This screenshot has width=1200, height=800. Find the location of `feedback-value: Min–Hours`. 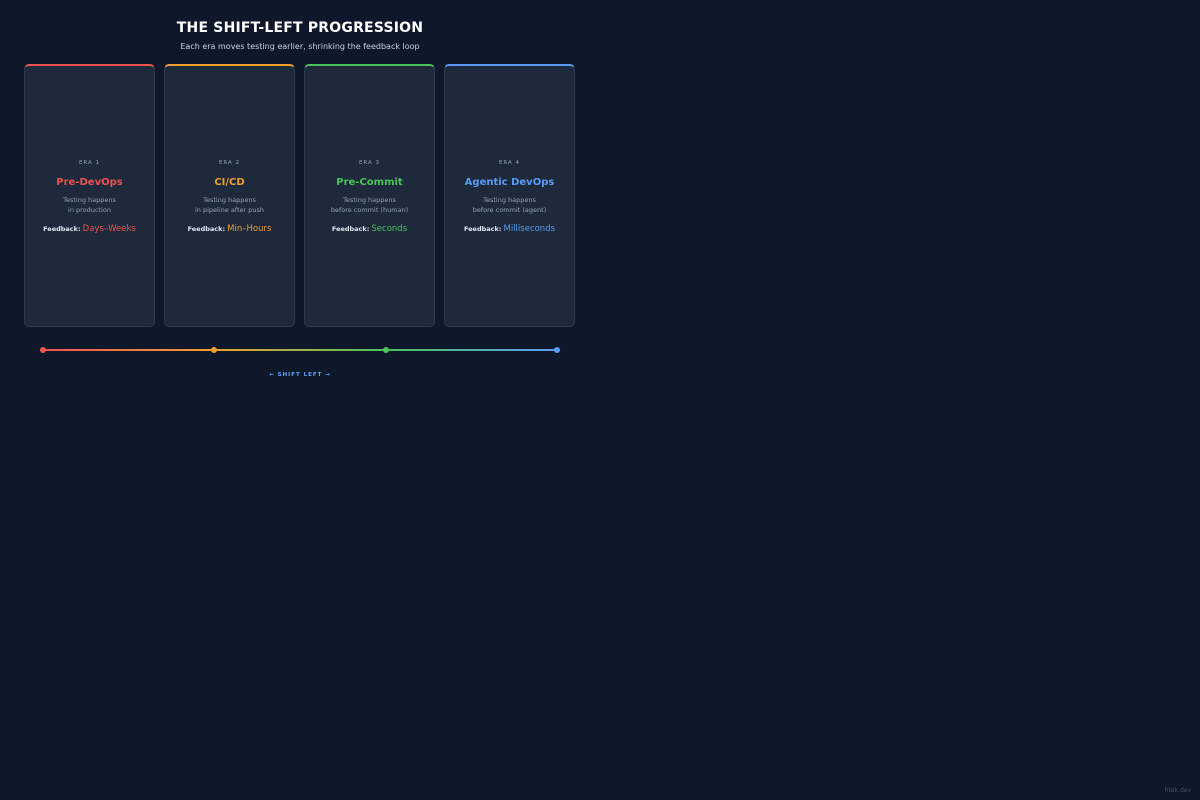

feedback-value: Min–Hours is located at coordinates (249, 229).